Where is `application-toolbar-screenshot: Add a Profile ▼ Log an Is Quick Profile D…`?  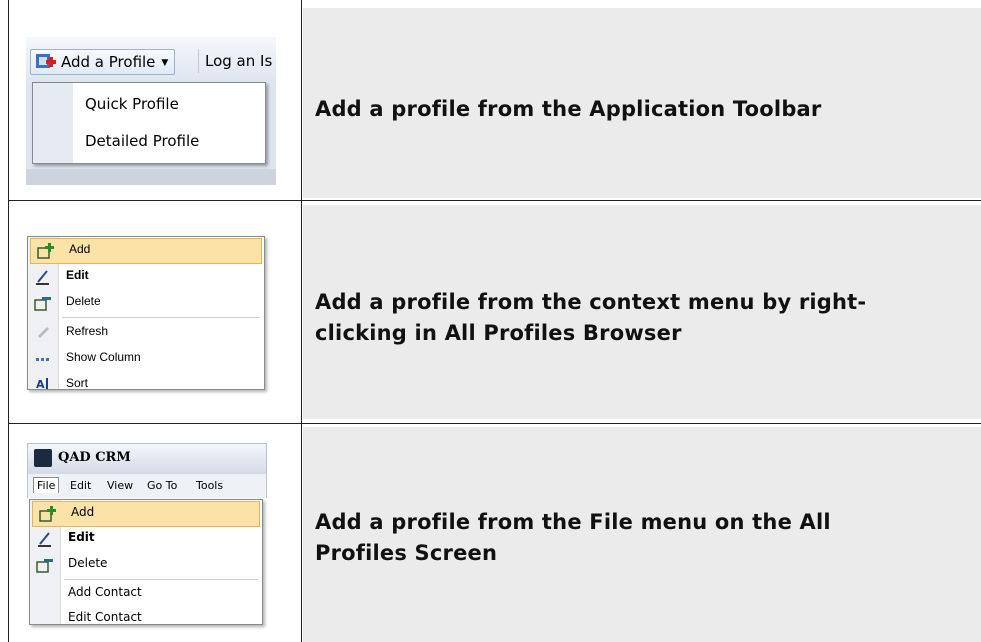 application-toolbar-screenshot: Add a Profile ▼ Log an Is Quick Profile D… is located at coordinates (151, 111).